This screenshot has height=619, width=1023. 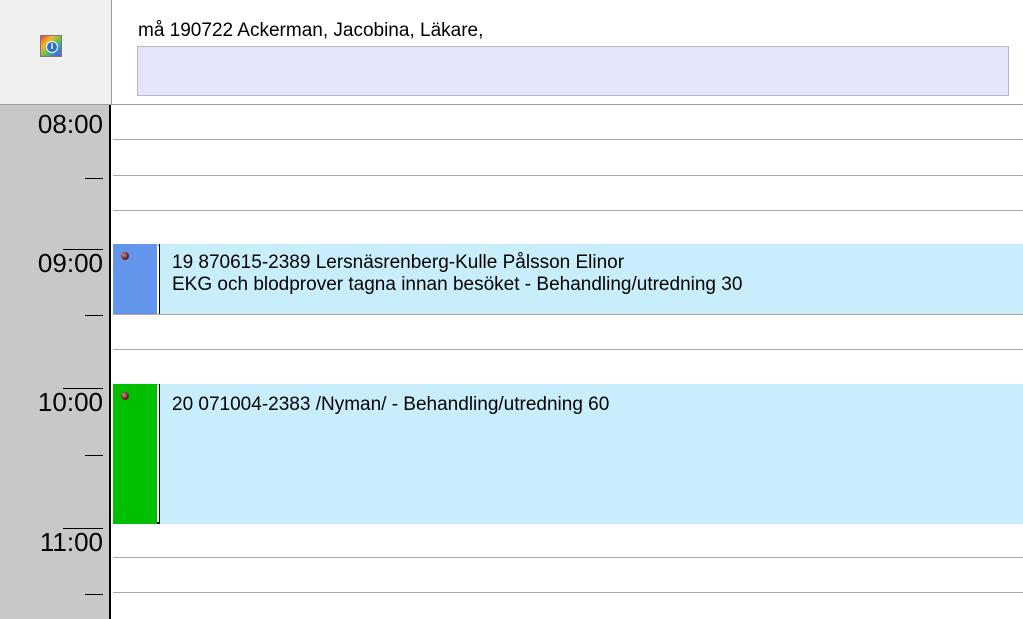 I want to click on info-icon: i, so click(x=51, y=46).